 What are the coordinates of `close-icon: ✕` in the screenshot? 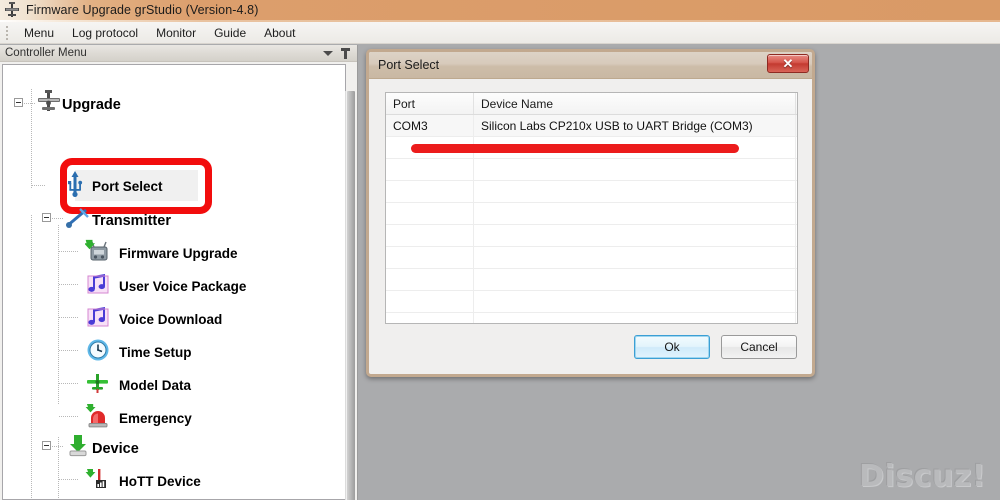 It's located at (788, 63).